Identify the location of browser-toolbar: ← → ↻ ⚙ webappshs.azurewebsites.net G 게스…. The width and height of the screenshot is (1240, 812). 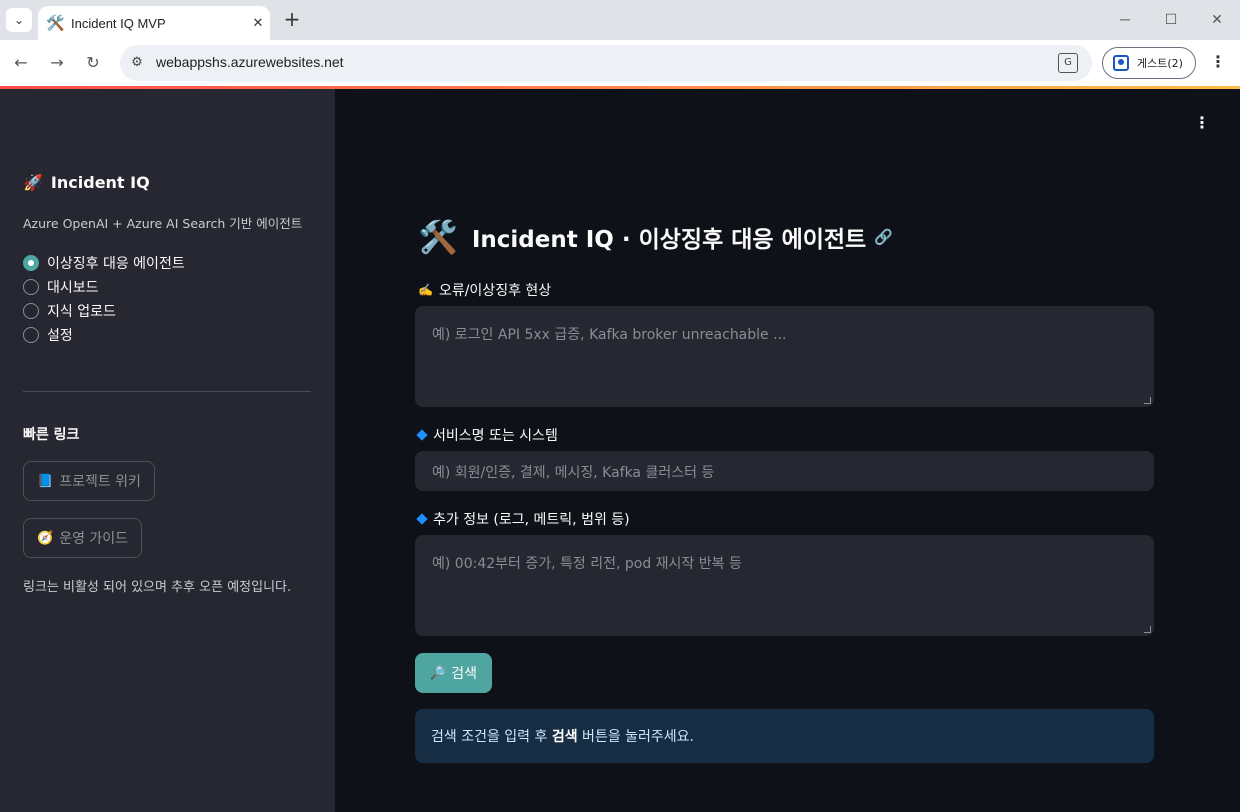
(620, 63).